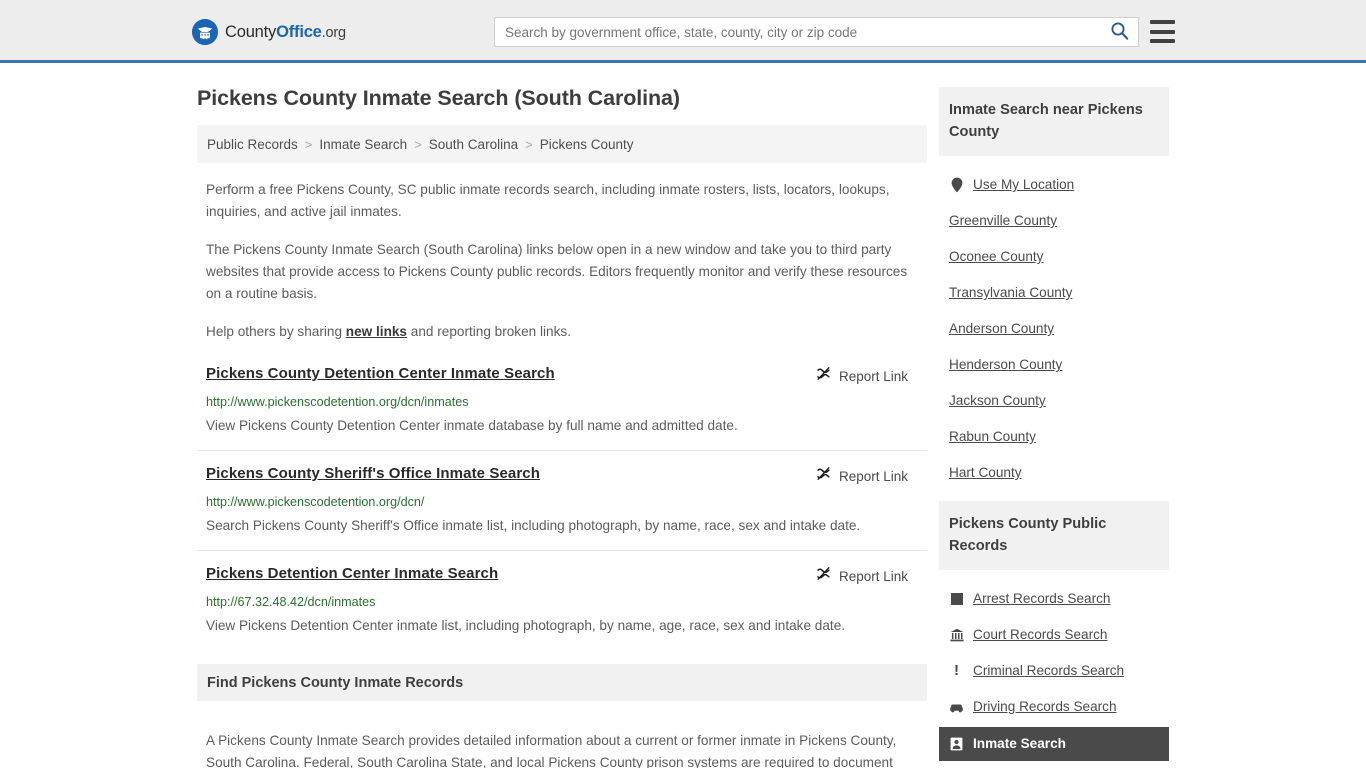  Describe the element at coordinates (996, 257) in the screenshot. I see `sidebar-link: Oconee County` at that location.